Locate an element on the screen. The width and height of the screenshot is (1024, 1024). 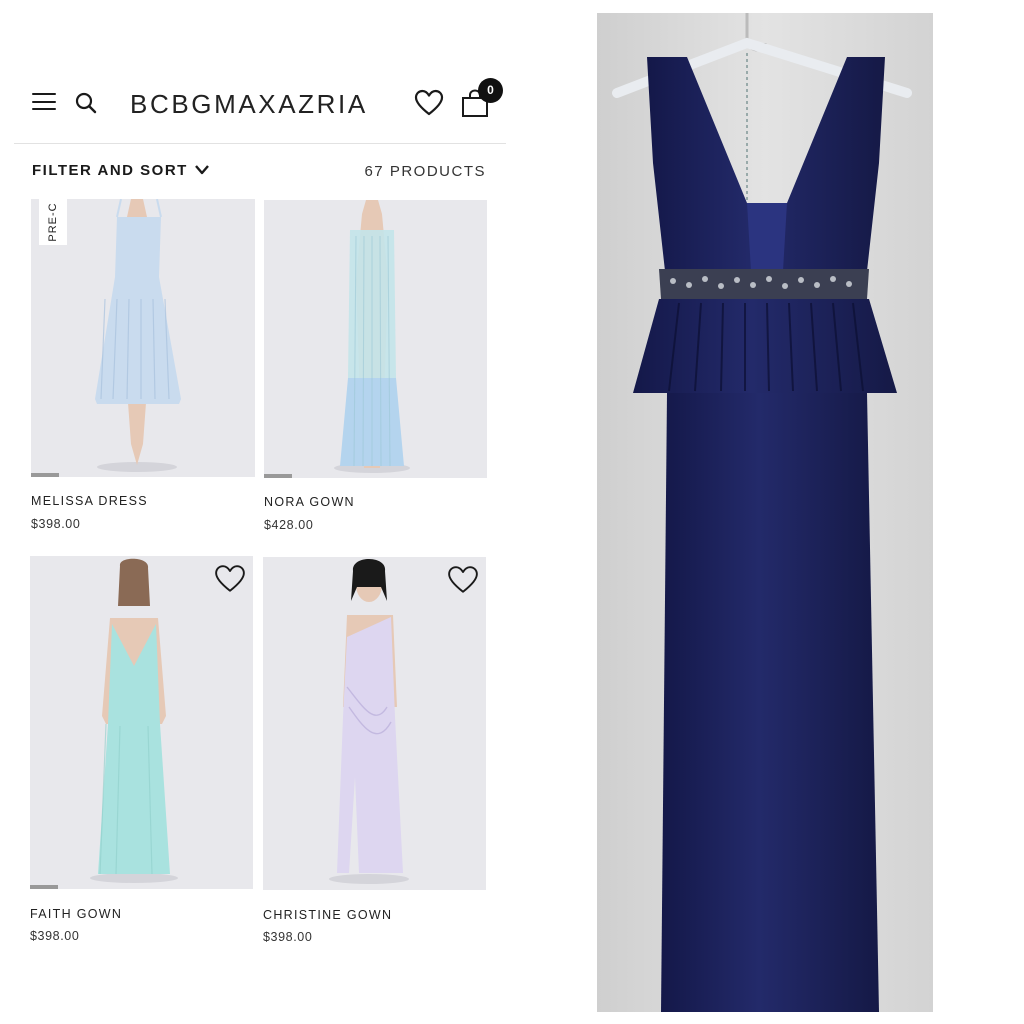
product-card-melissa-dress: PRE-C MELISSA DRESS $398.00 is located at coordinates (143, 369).